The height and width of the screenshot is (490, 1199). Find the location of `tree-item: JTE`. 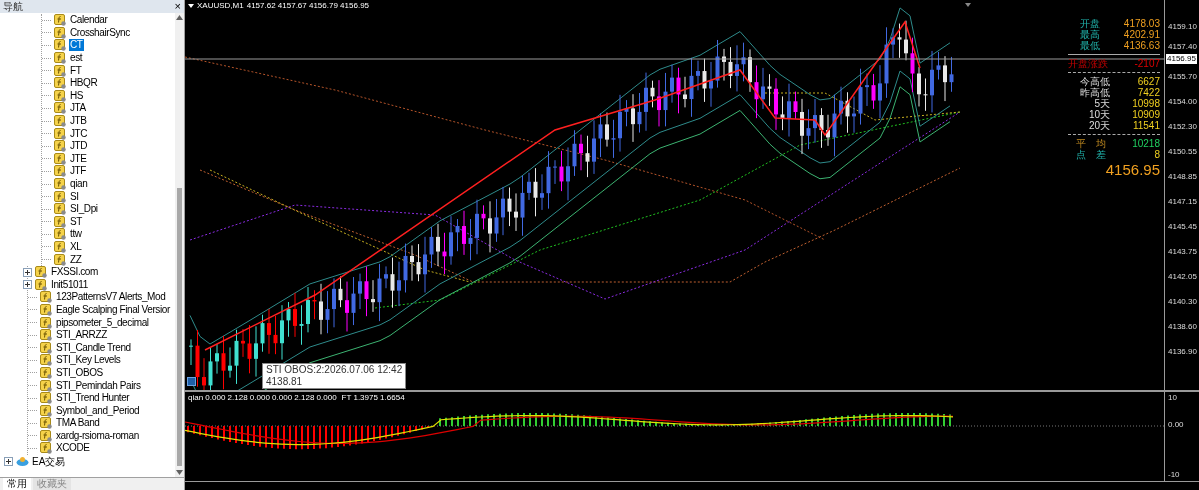

tree-item: JTE is located at coordinates (78, 158).